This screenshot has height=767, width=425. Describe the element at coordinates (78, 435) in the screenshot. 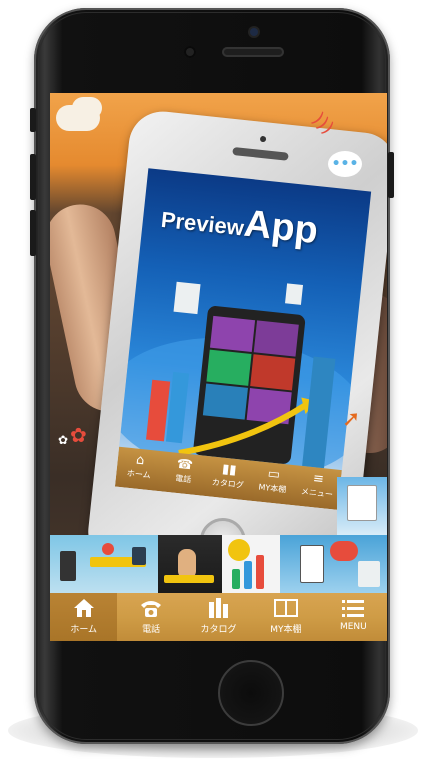

I see `gear-icon: ✿` at that location.